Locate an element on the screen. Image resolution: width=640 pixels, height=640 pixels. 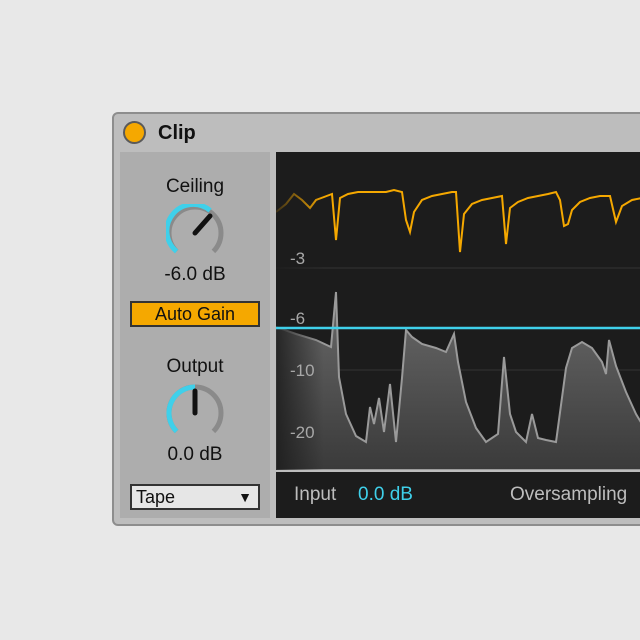
device-title: Clip is located at coordinates (177, 133).